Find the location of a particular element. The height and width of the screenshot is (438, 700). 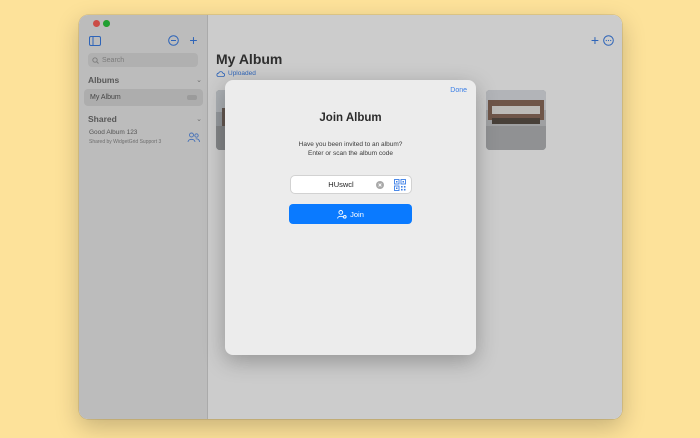

album-code-input: HUswcl is located at coordinates (332, 184).